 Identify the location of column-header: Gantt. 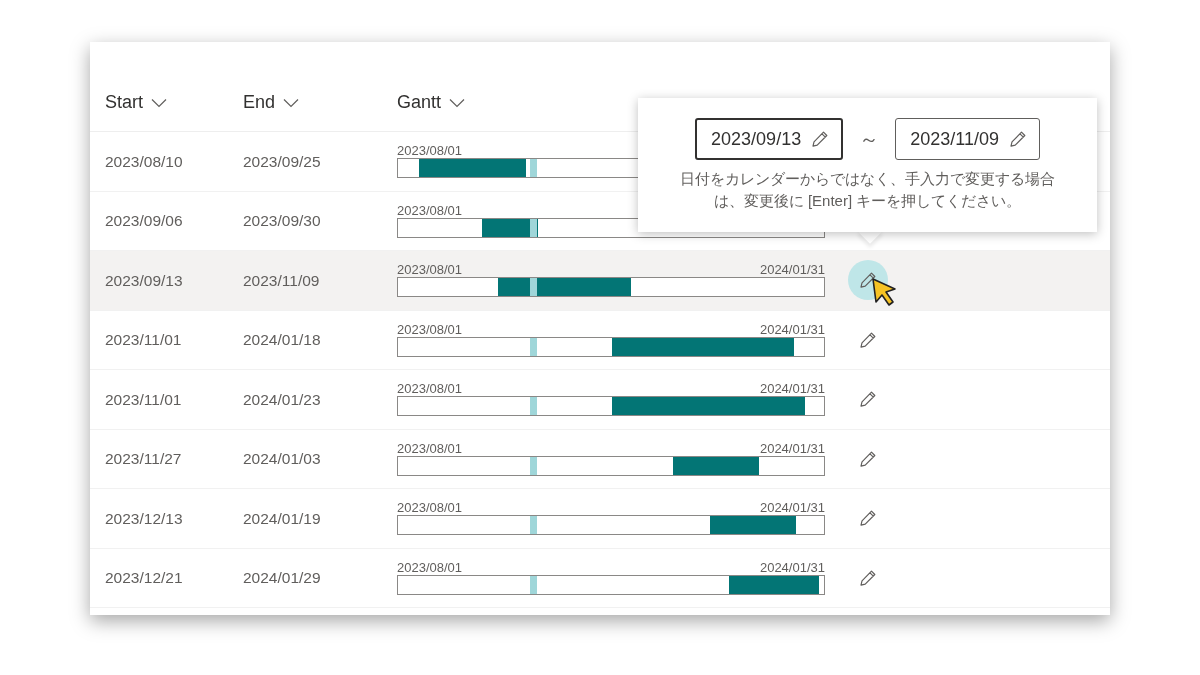
(419, 102).